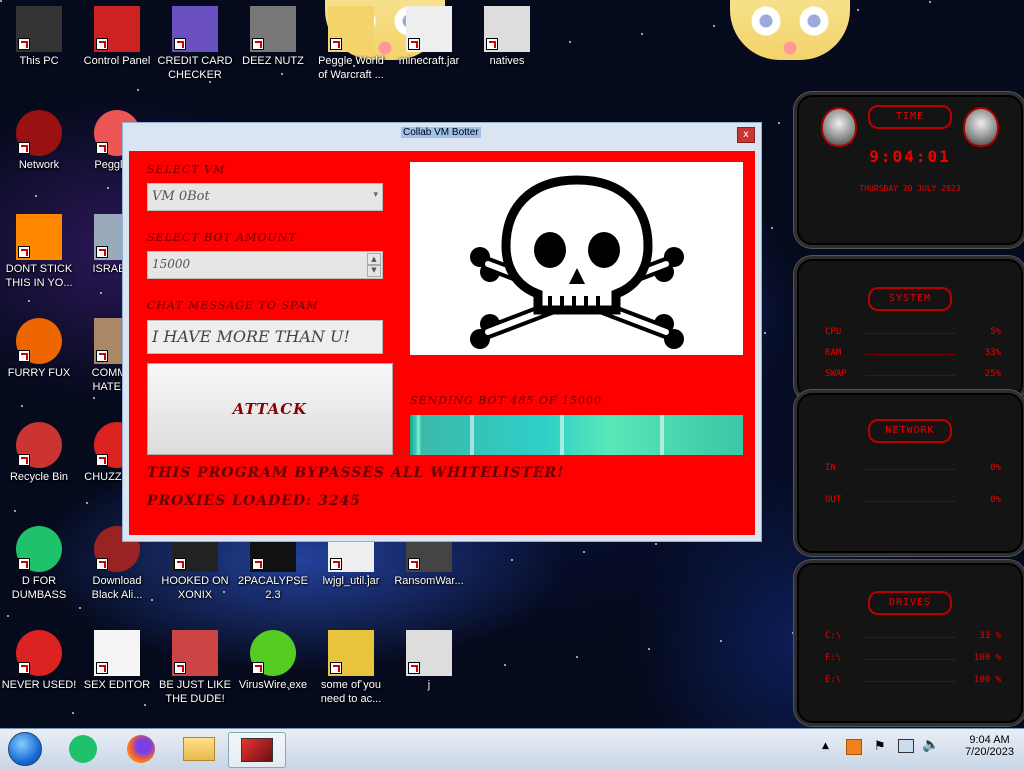 The width and height of the screenshot is (1024, 769). What do you see at coordinates (746, 135) in the screenshot?
I see `close-button: x` at bounding box center [746, 135].